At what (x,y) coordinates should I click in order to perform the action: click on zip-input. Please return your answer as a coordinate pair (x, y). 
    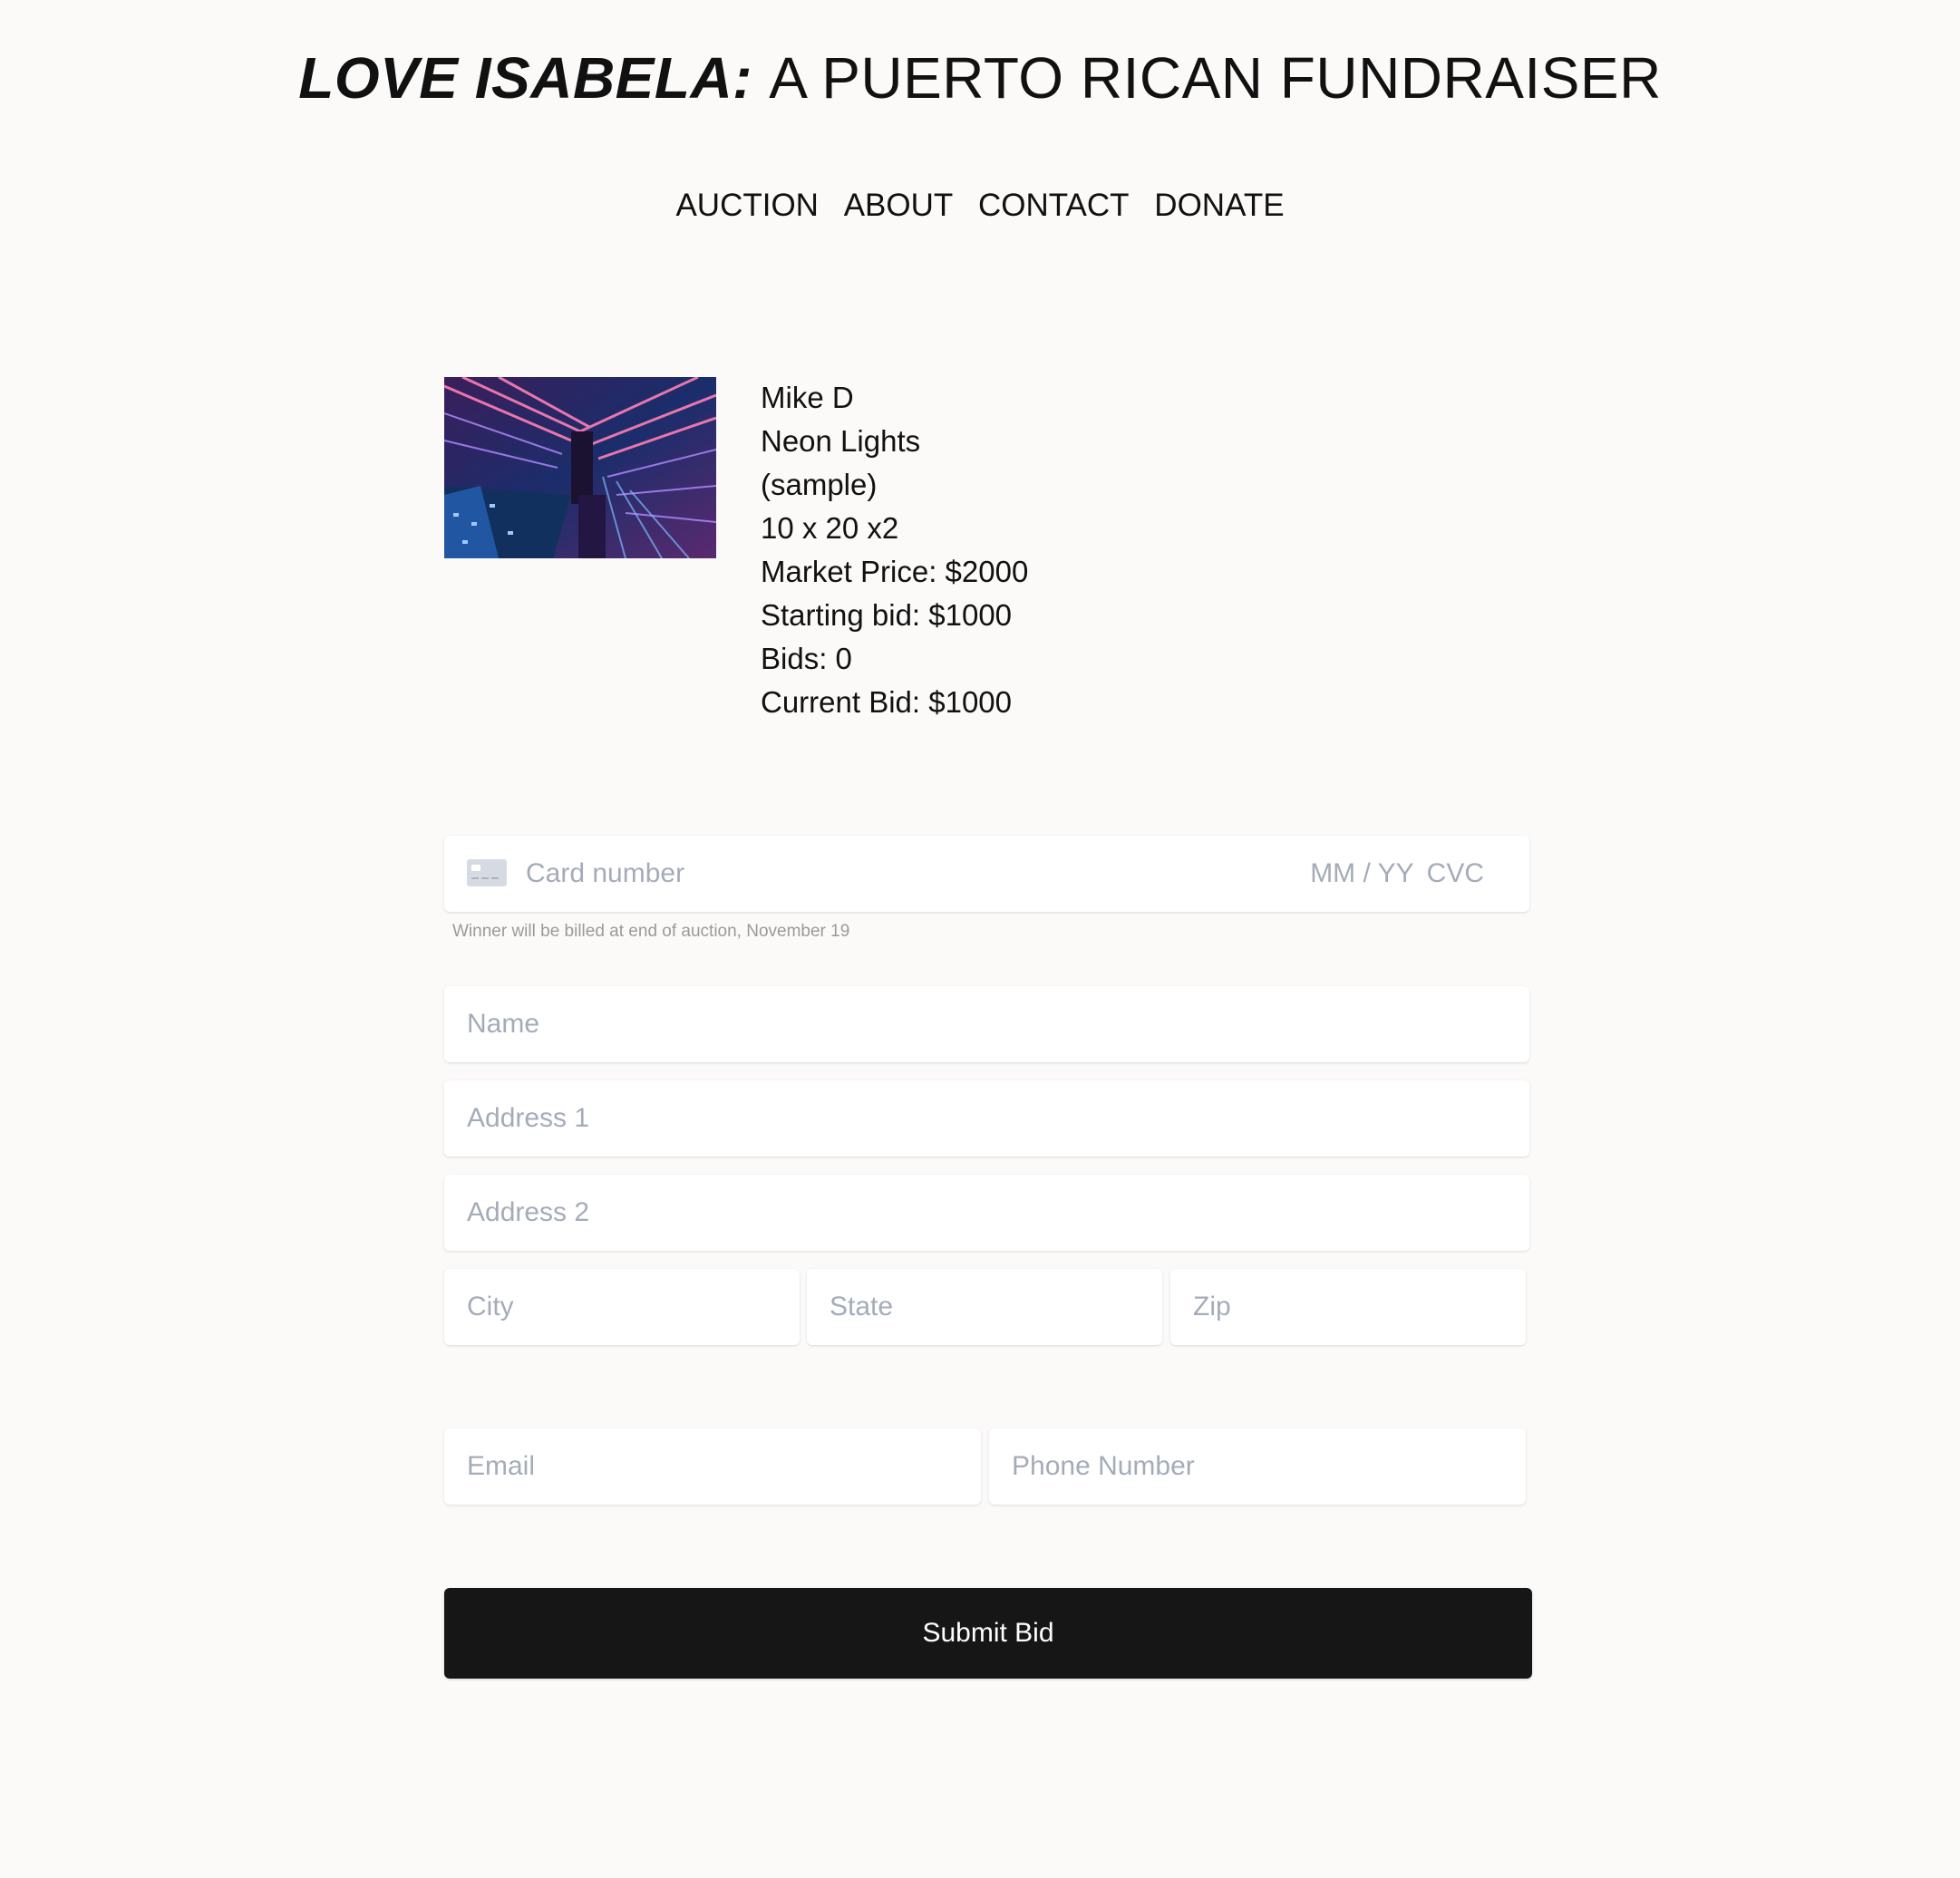
    Looking at the image, I should click on (1348, 1307).